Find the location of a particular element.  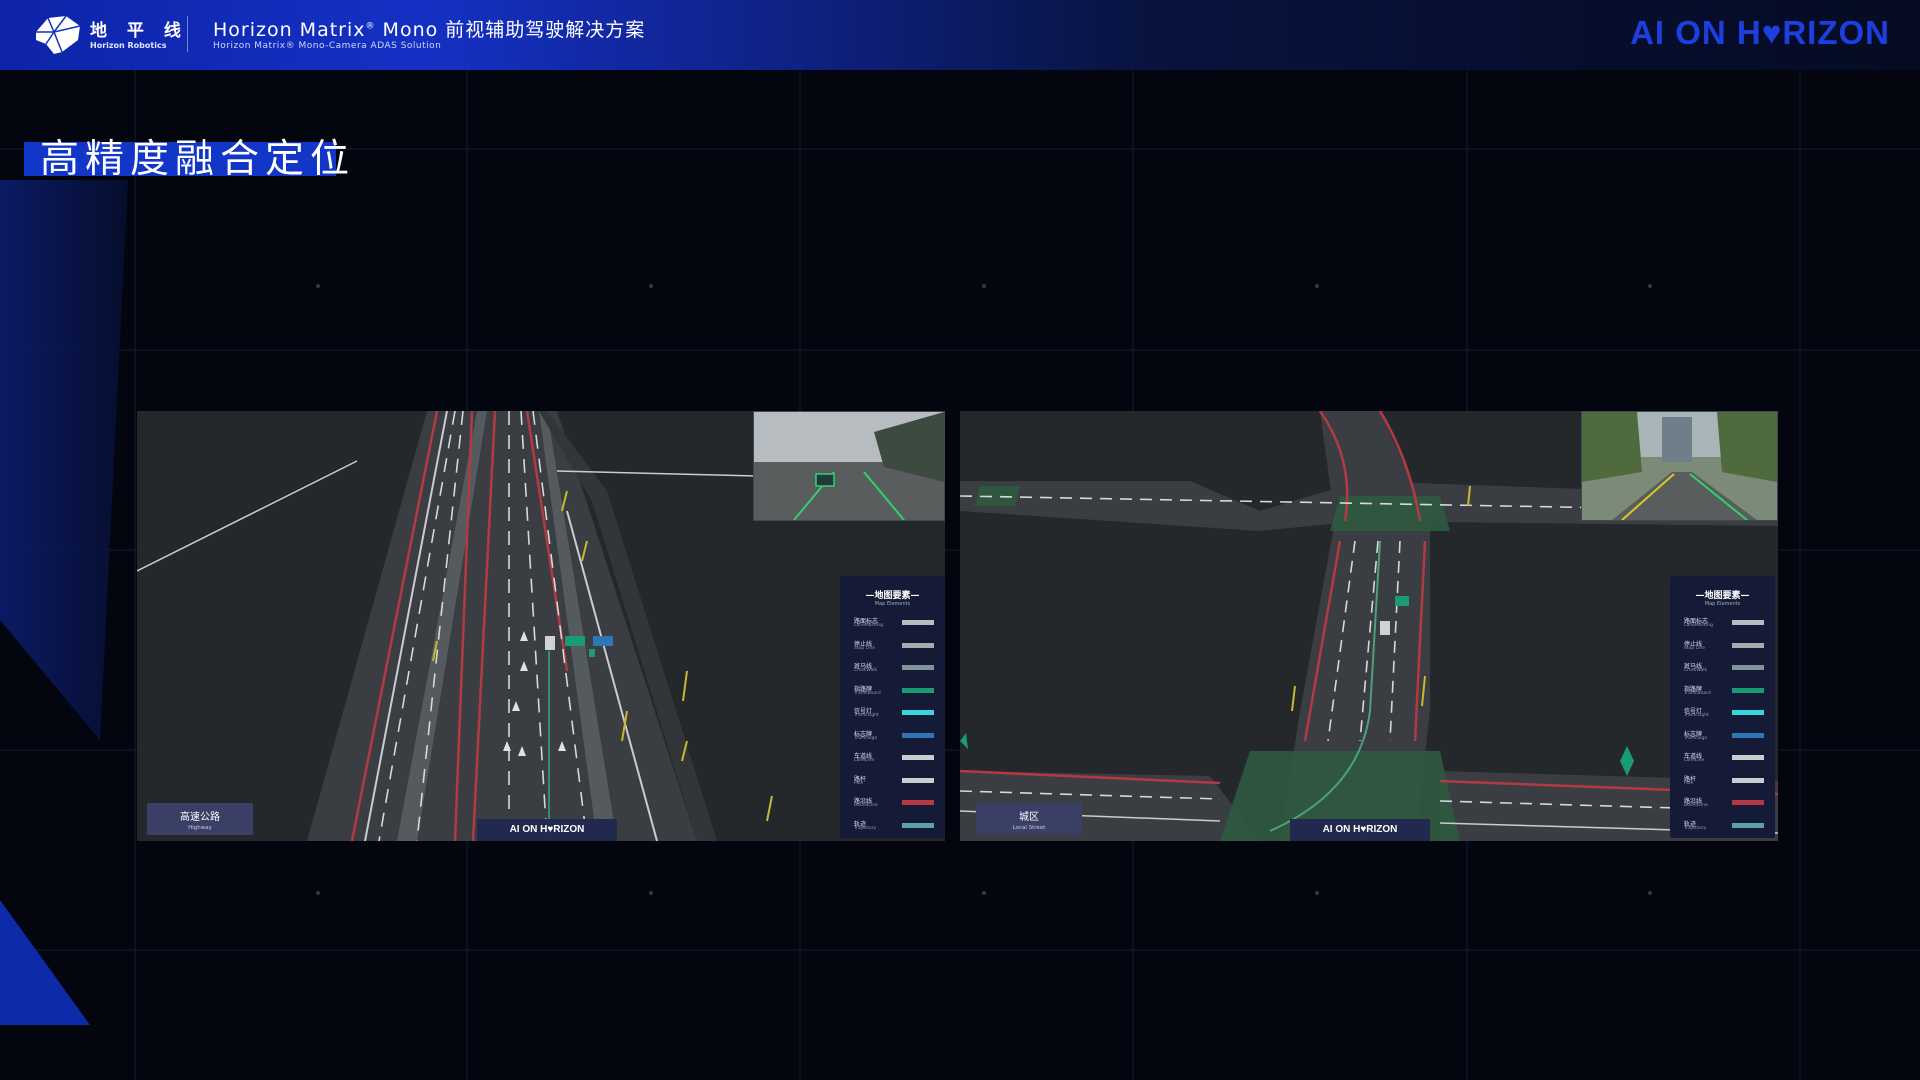

road-type-en: Local Street is located at coordinates (1029, 828).